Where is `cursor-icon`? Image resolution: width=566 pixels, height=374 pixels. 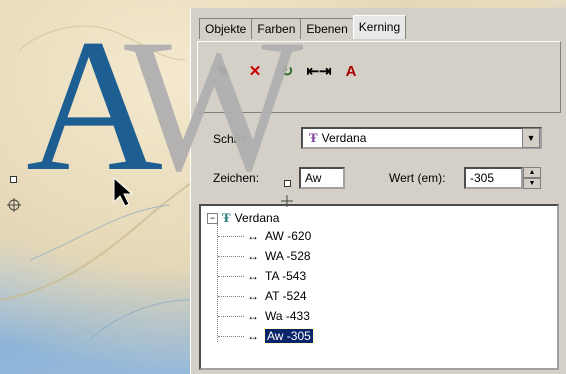
cursor-icon is located at coordinates (123, 191).